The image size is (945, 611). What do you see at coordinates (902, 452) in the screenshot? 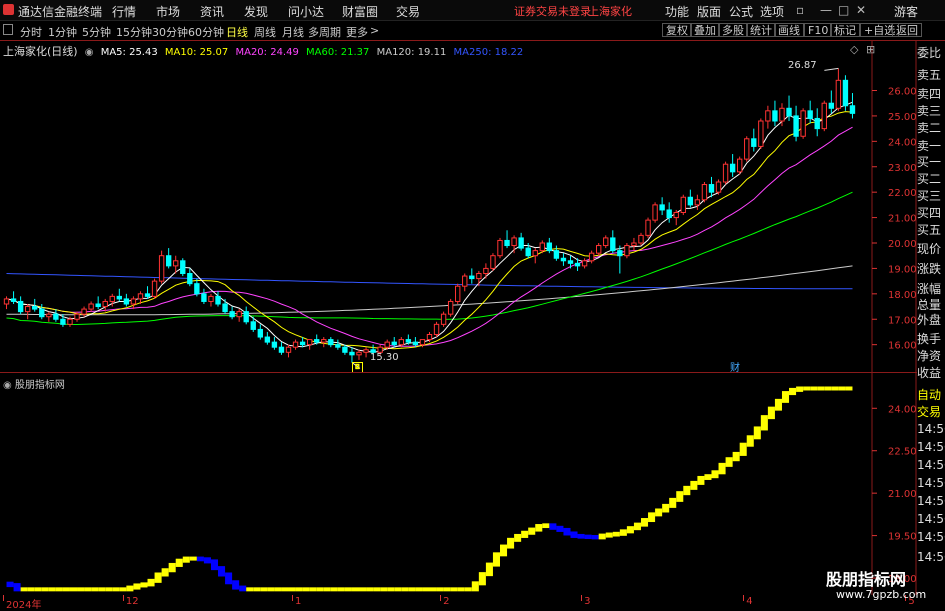
I see `y-tick-label: 22.50` at bounding box center [902, 452].